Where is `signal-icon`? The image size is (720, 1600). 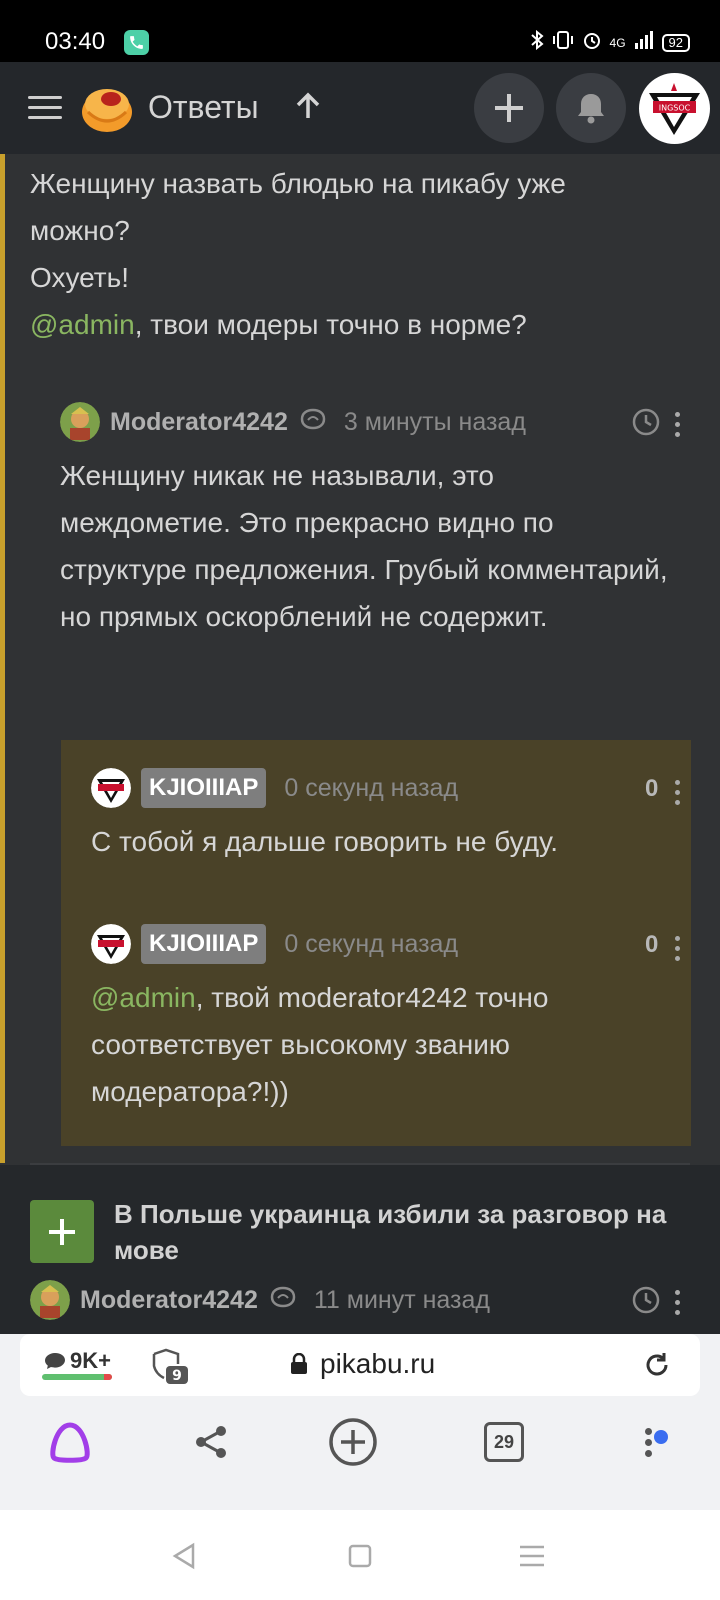
signal-icon is located at coordinates (644, 42).